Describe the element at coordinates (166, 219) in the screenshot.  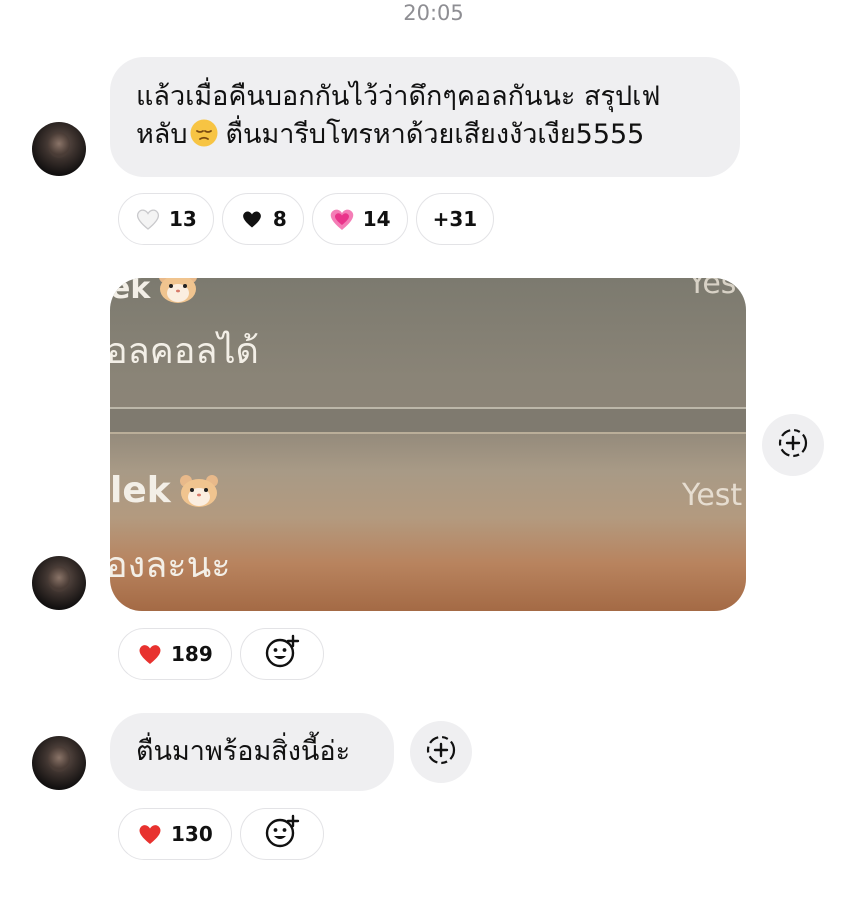
I see `reaction-white-heart: 13` at that location.